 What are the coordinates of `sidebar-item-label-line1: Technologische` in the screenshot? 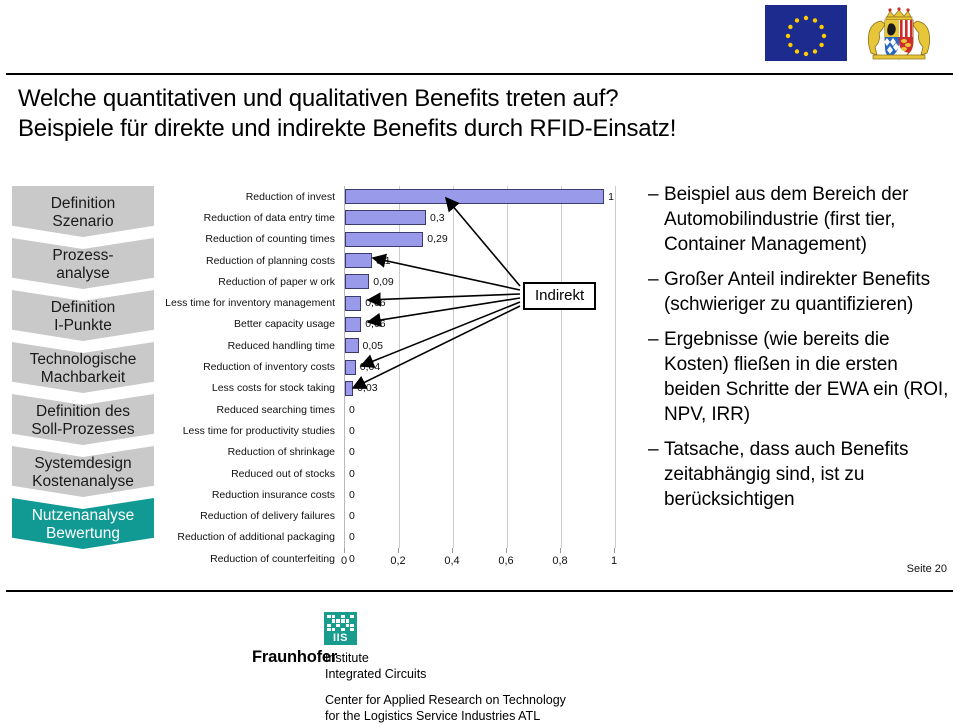 It's located at (83, 359).